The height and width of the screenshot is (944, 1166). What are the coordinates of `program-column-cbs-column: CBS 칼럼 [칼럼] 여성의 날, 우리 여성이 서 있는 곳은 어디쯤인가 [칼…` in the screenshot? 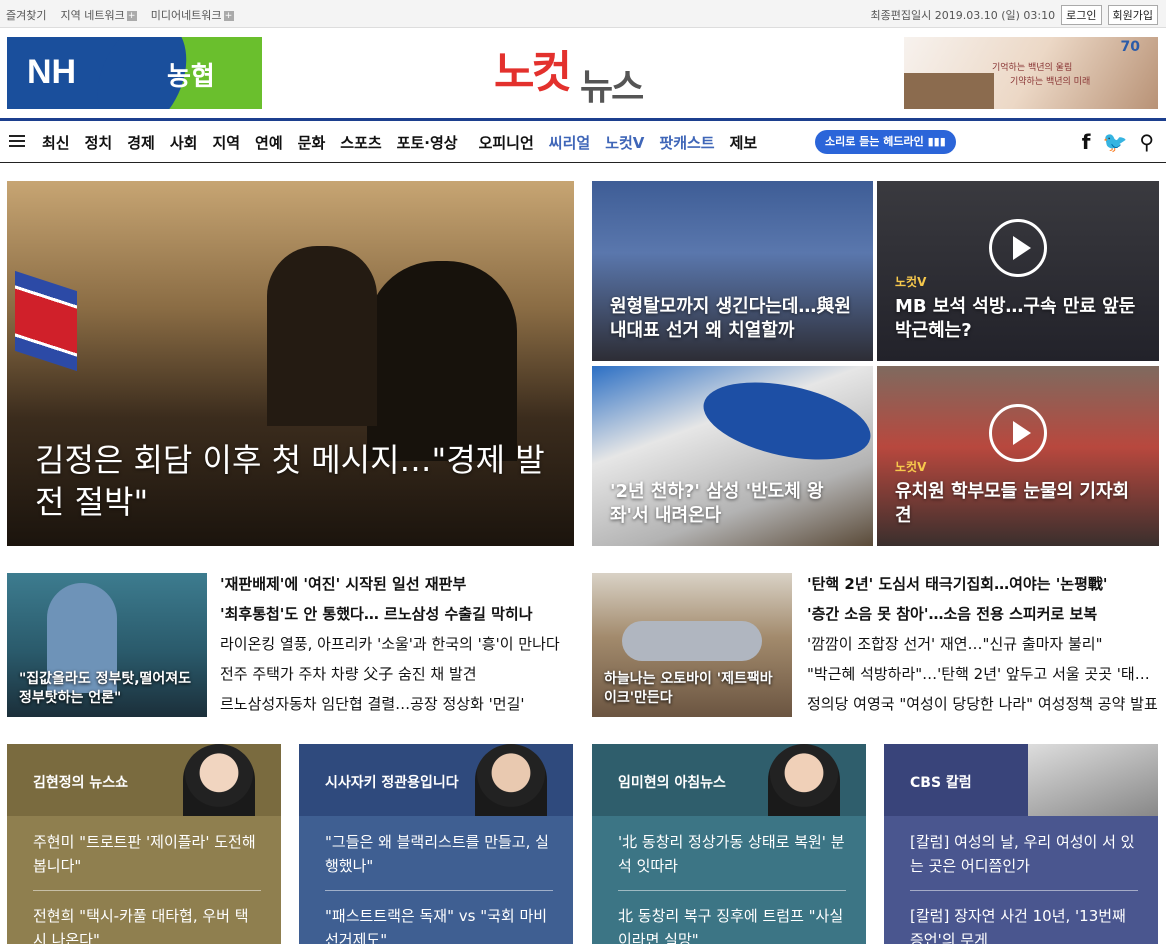 It's located at (1021, 844).